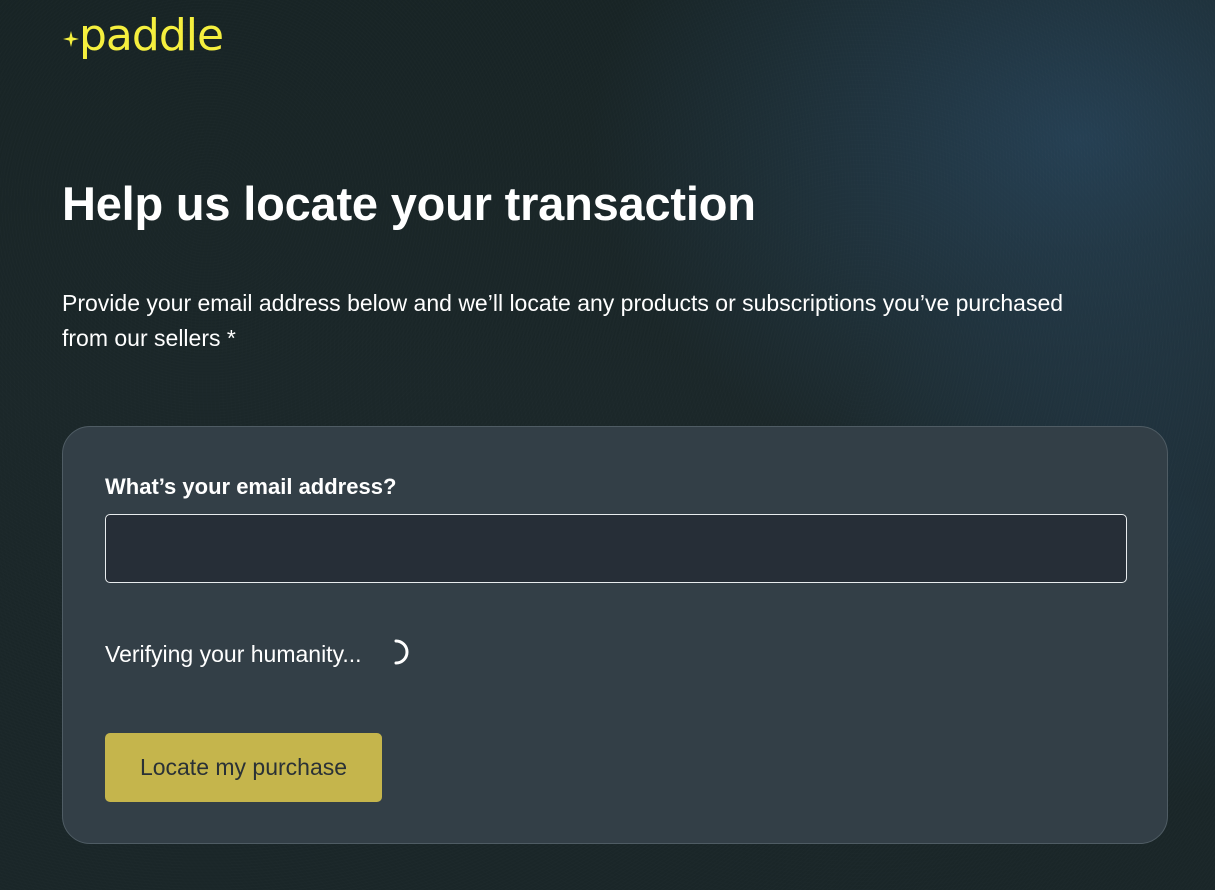  Describe the element at coordinates (243, 767) in the screenshot. I see `locate-purchase-button: Locate my purchase` at that location.